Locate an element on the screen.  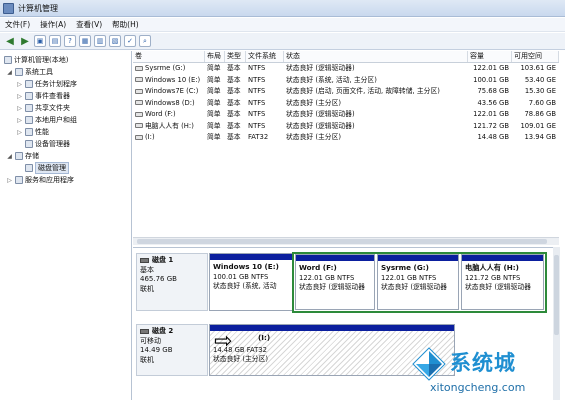
tree-item-task-scheduler: ▷ 任务计划程序 is located at coordinates (65, 84).